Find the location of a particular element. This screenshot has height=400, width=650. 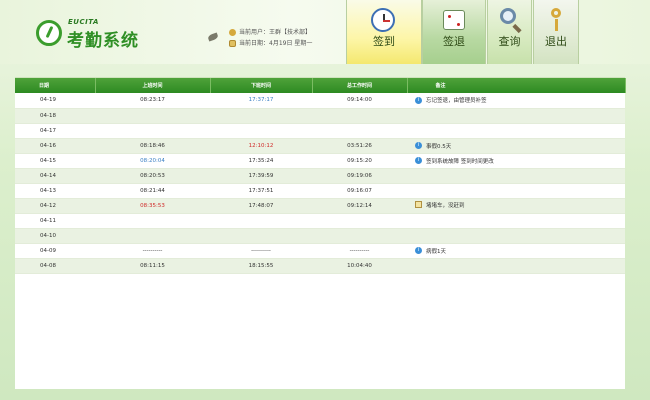

current-date-text: 当前日期：4月19日 星期一 is located at coordinates (276, 43).